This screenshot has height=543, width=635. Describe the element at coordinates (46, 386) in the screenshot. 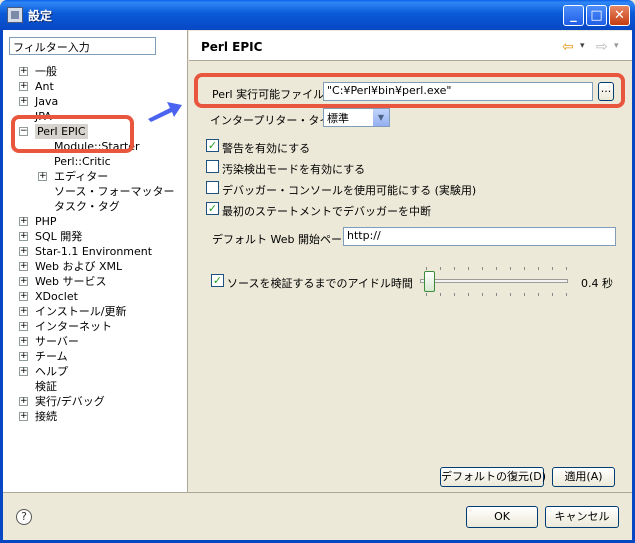

I see `tree-item: 検証` at that location.